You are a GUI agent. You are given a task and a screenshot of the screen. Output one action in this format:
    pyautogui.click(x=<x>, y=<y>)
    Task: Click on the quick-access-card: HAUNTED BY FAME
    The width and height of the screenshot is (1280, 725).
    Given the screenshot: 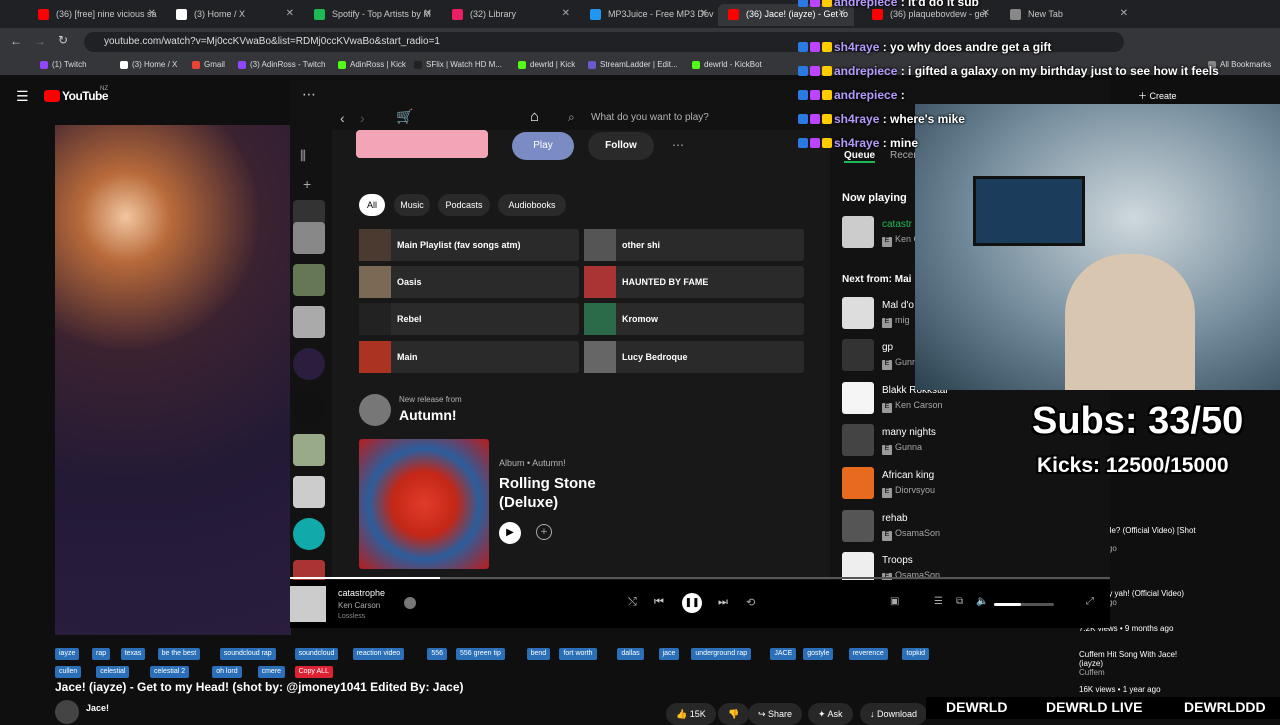 What is the action you would take?
    pyautogui.click(x=694, y=282)
    